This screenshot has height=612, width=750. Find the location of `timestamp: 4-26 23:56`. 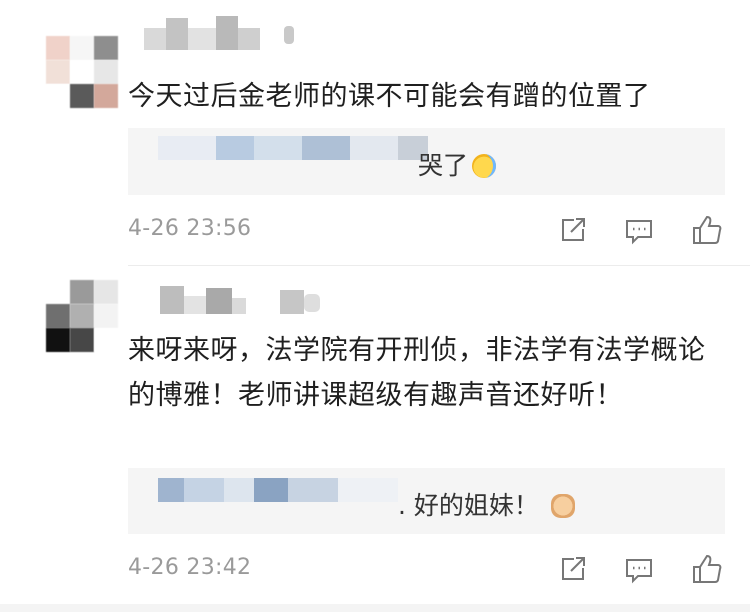

timestamp: 4-26 23:56 is located at coordinates (190, 228).